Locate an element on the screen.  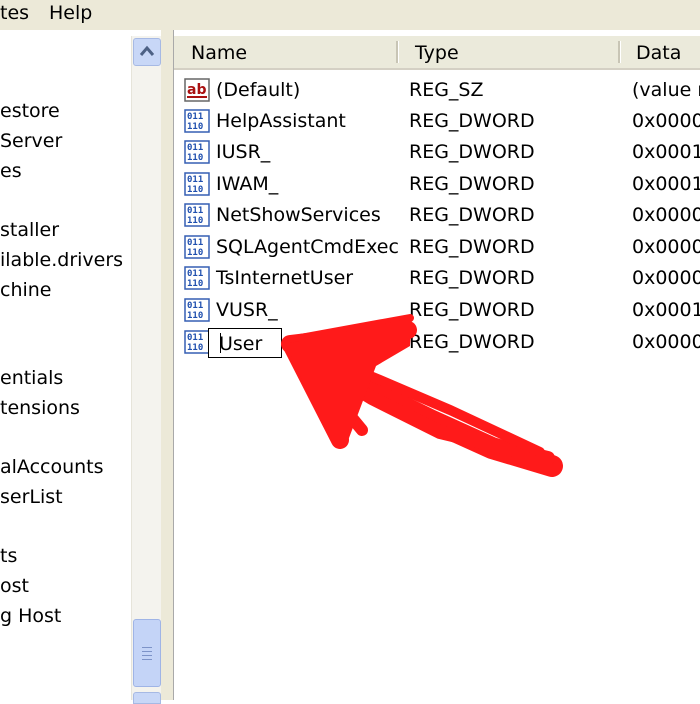
value-type: REG_SZ is located at coordinates (446, 90).